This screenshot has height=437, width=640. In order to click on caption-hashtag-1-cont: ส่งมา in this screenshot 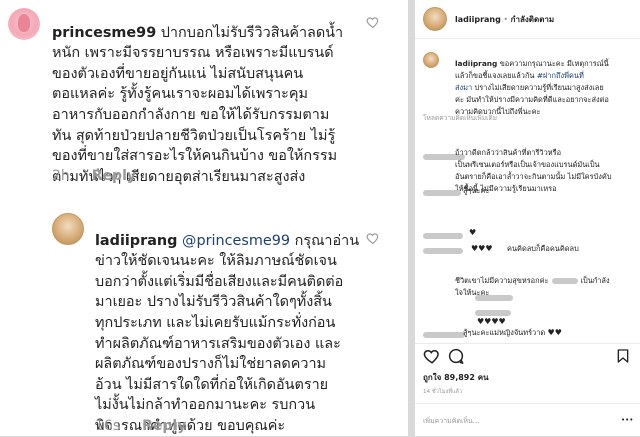, I will do `click(463, 87)`.